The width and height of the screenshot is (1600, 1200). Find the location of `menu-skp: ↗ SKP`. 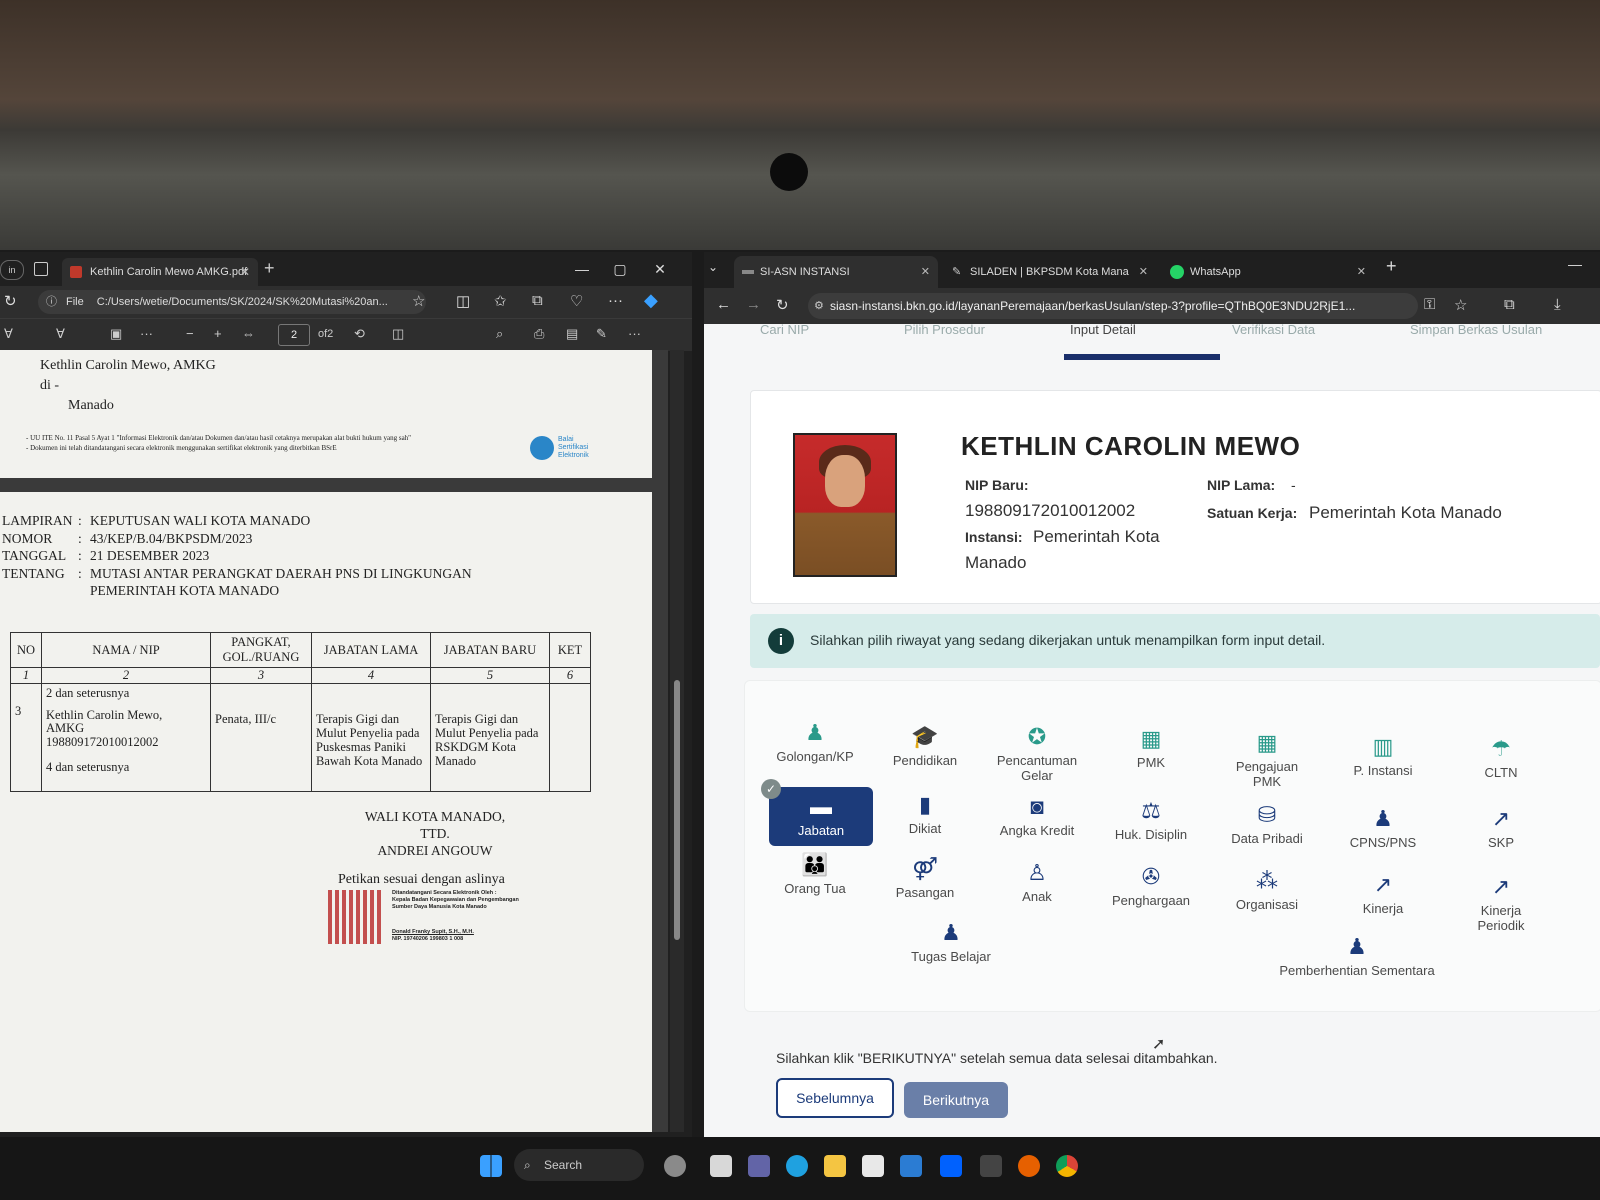

menu-skp: ↗ SKP is located at coordinates (1501, 829).